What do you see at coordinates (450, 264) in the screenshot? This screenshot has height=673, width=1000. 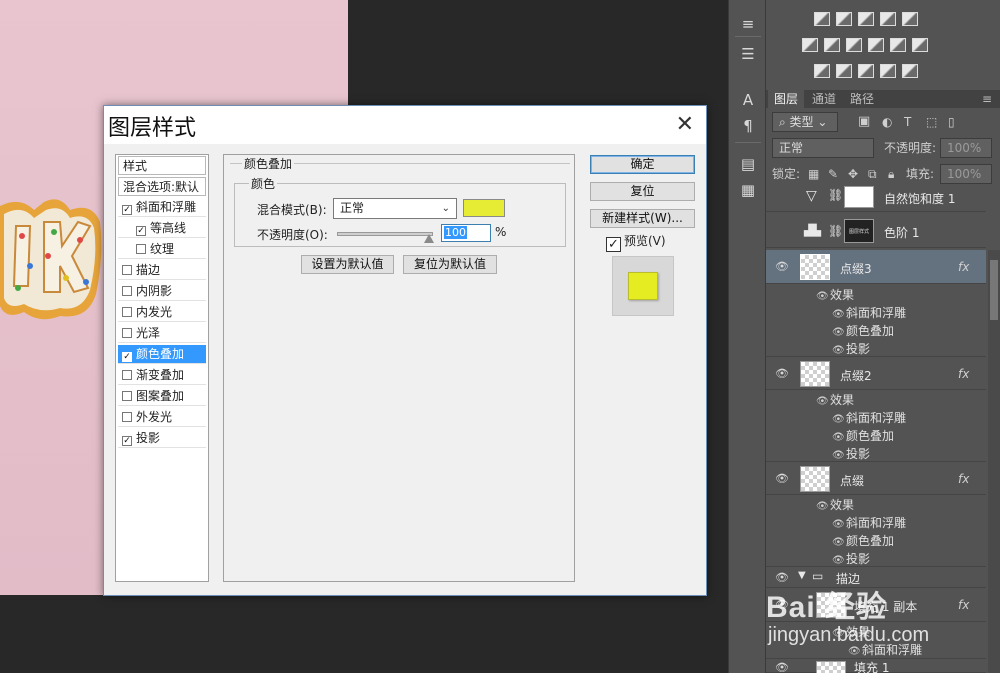 I see `reset-default-button: 复位为默认值` at bounding box center [450, 264].